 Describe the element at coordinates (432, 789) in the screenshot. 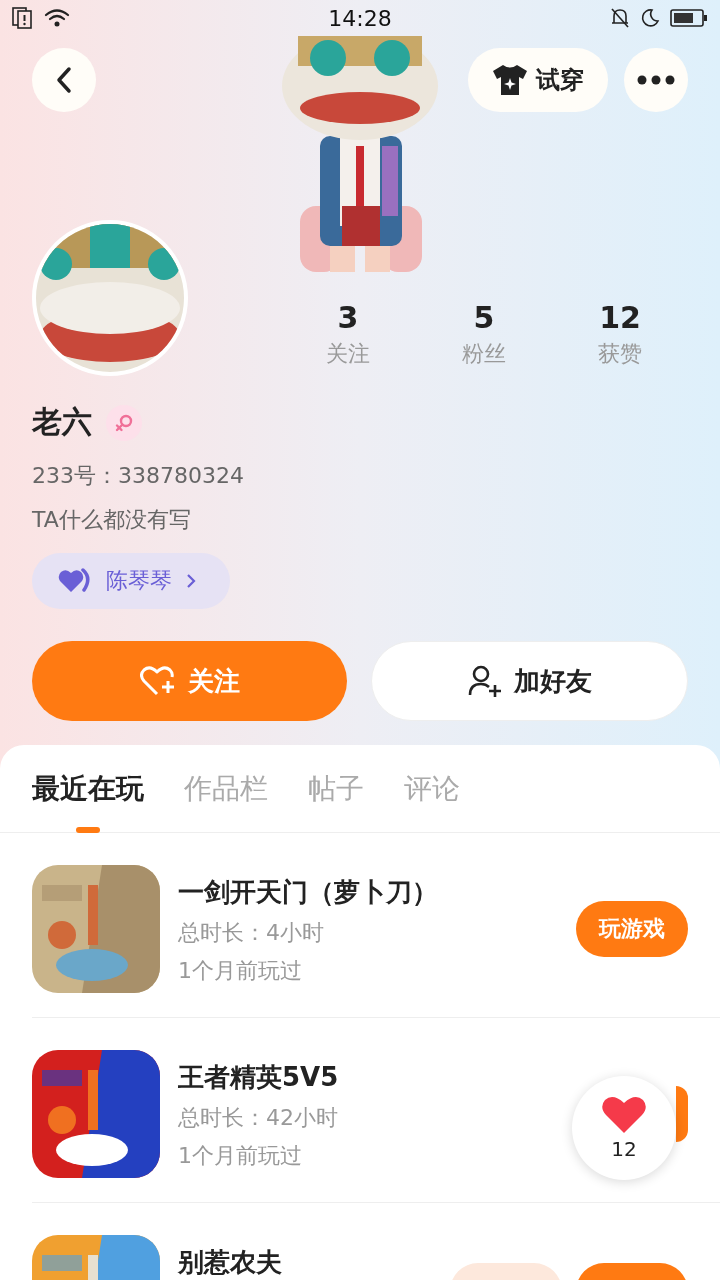

I see `tab: 评论` at that location.